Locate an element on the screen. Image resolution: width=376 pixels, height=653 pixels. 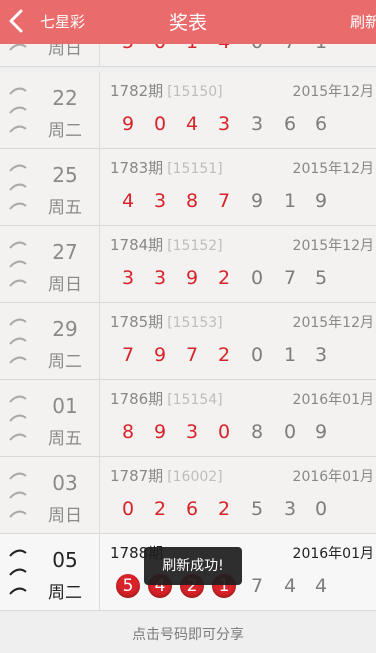
draw-date-cell: 27 周日 is located at coordinates (50, 264).